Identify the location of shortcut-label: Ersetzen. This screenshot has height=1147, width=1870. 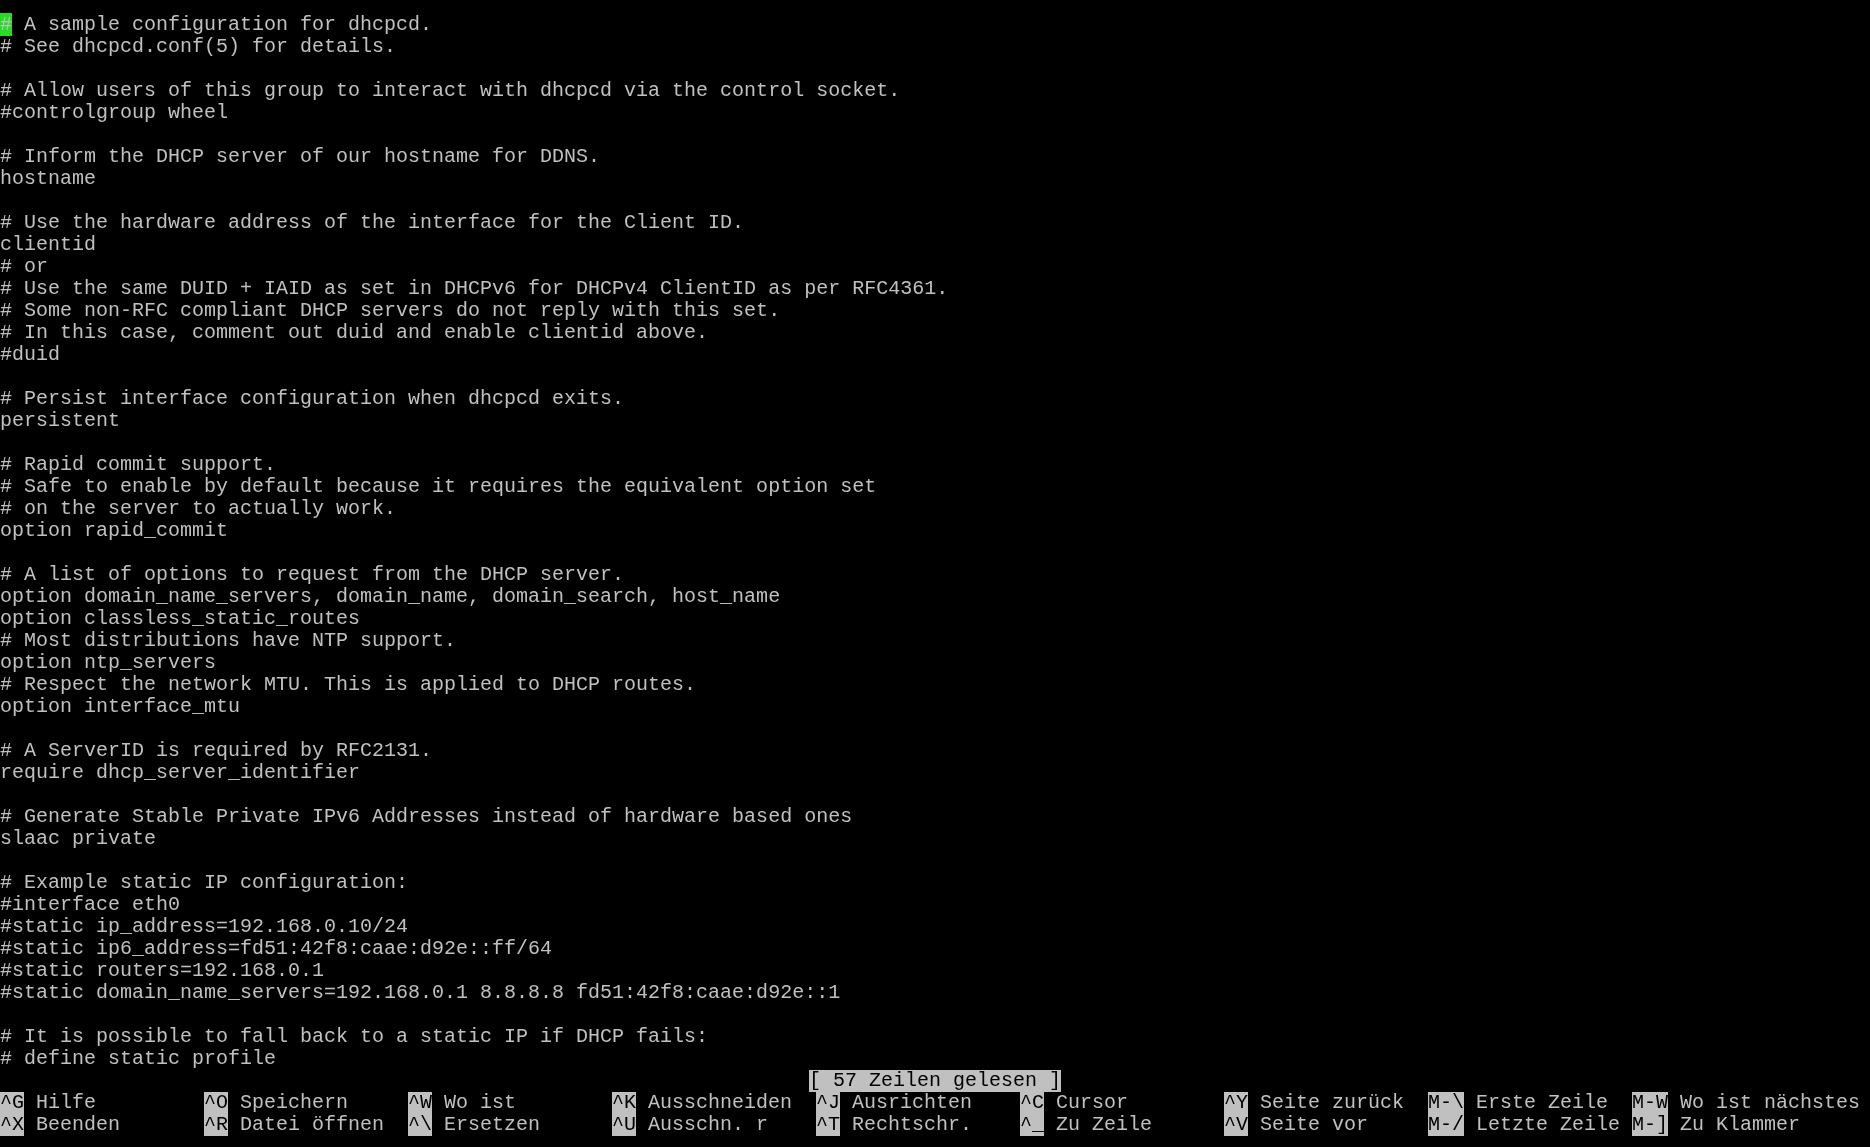
(492, 1125).